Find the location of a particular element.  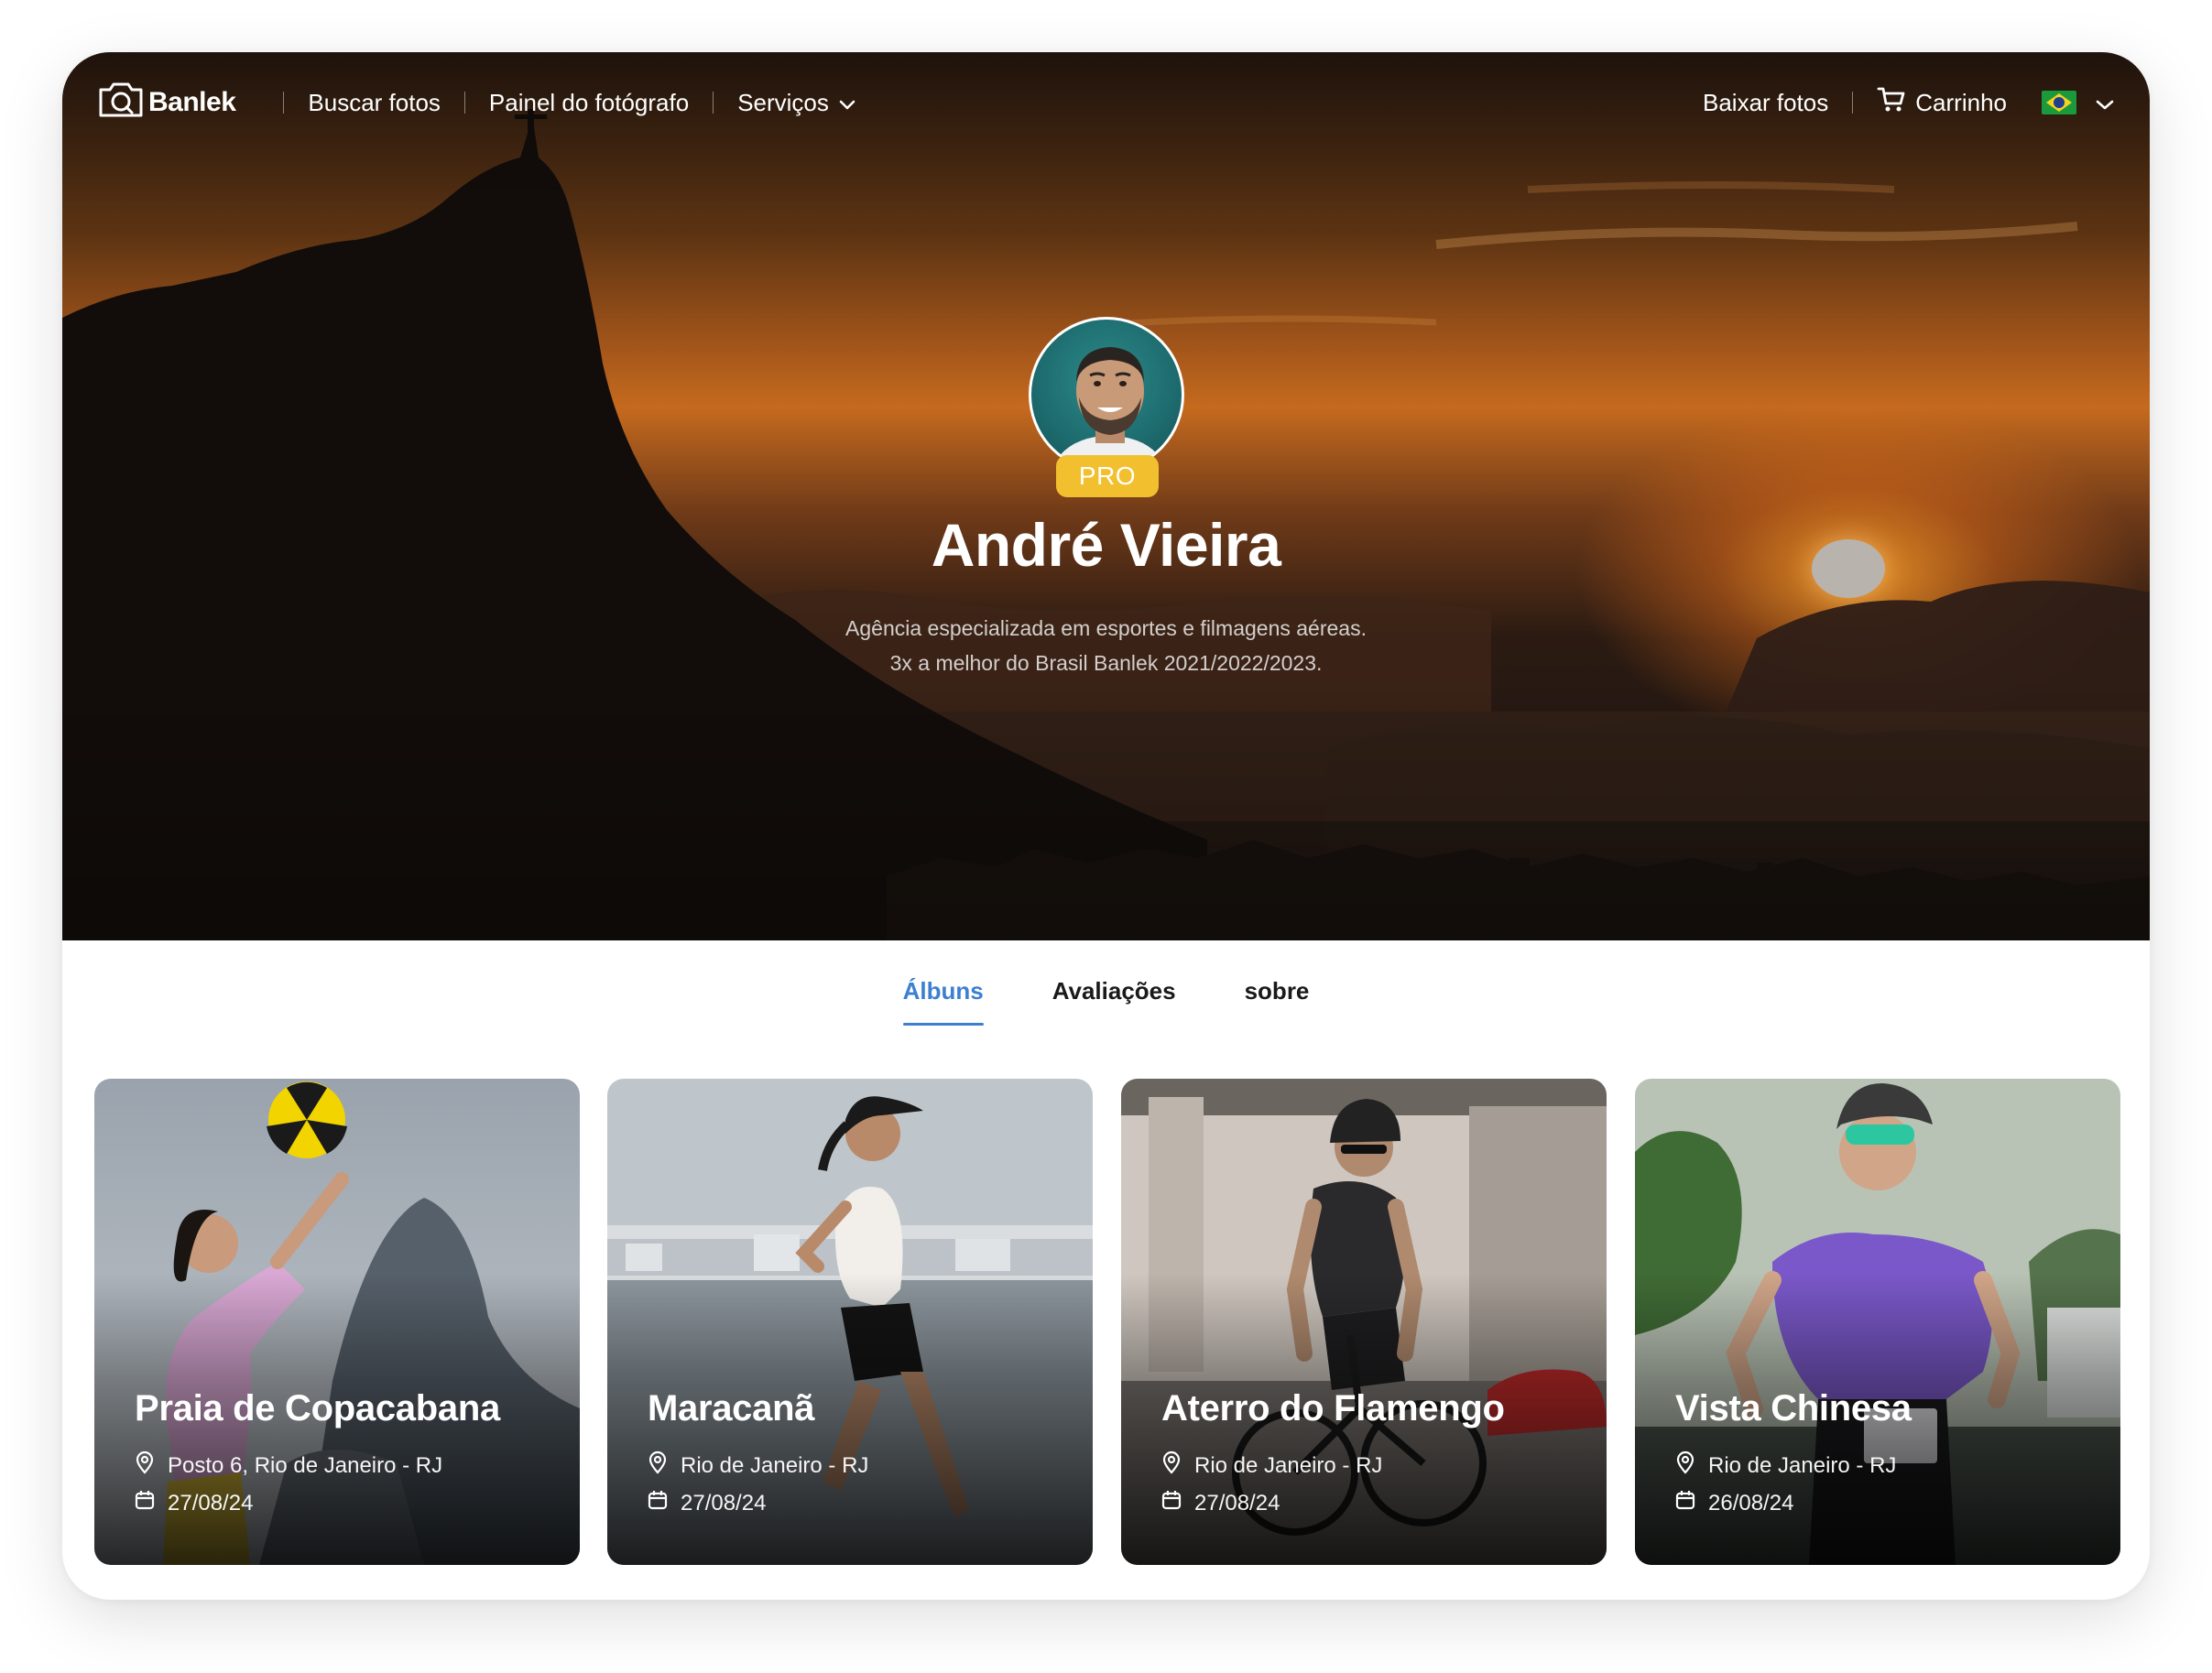

language-dropdown is located at coordinates (2105, 103).